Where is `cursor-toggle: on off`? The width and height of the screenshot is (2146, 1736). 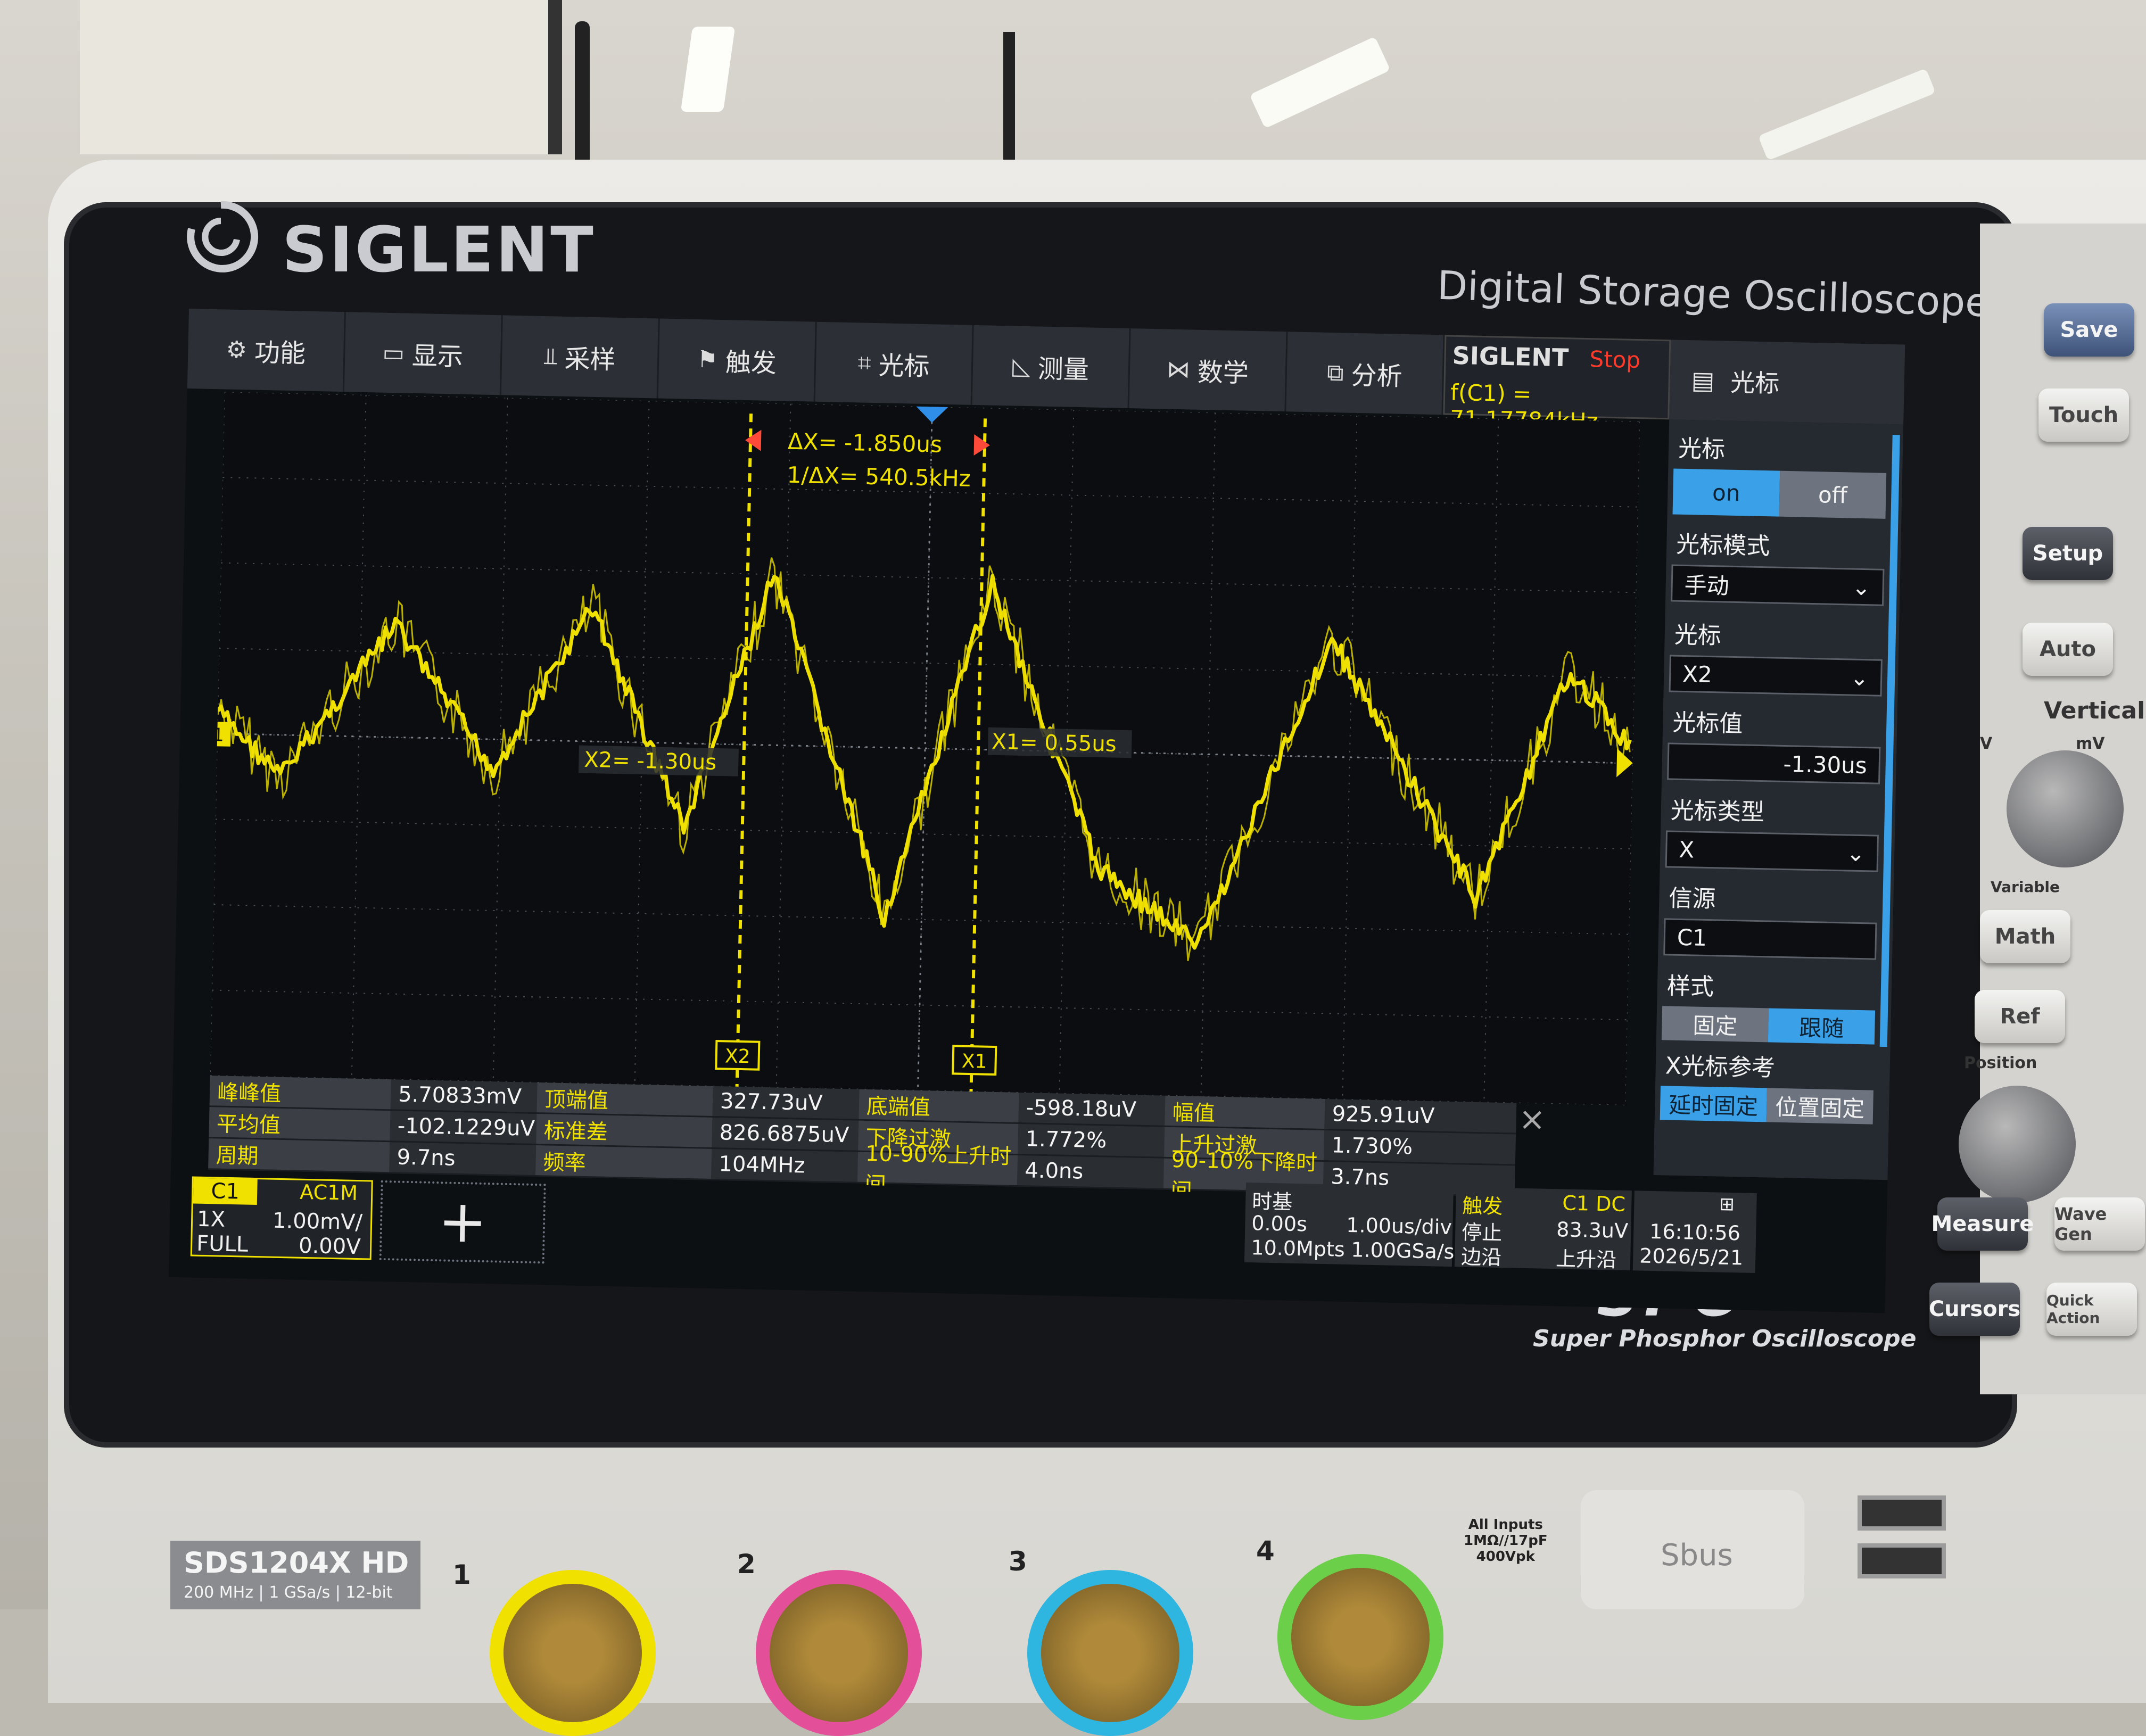
cursor-toggle: on off is located at coordinates (1779, 493).